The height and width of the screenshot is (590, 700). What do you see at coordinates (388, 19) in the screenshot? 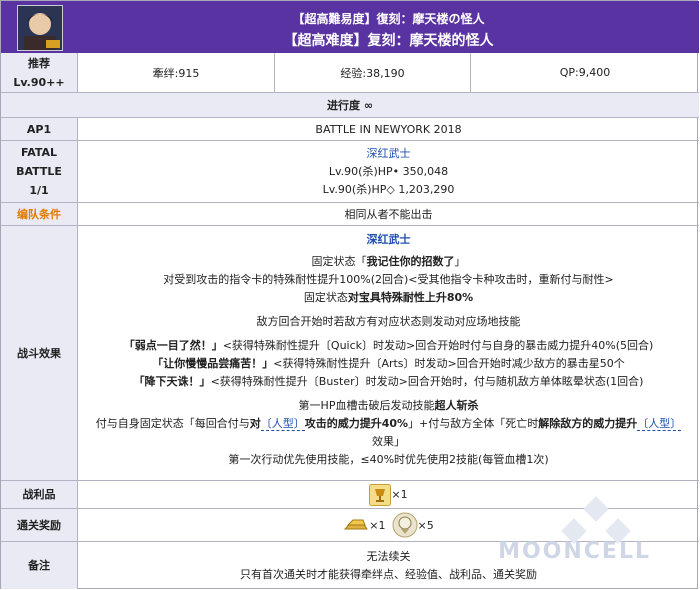
I see `quest-title-jp: 【超高難易度】復刻：摩天楼の怪人` at bounding box center [388, 19].